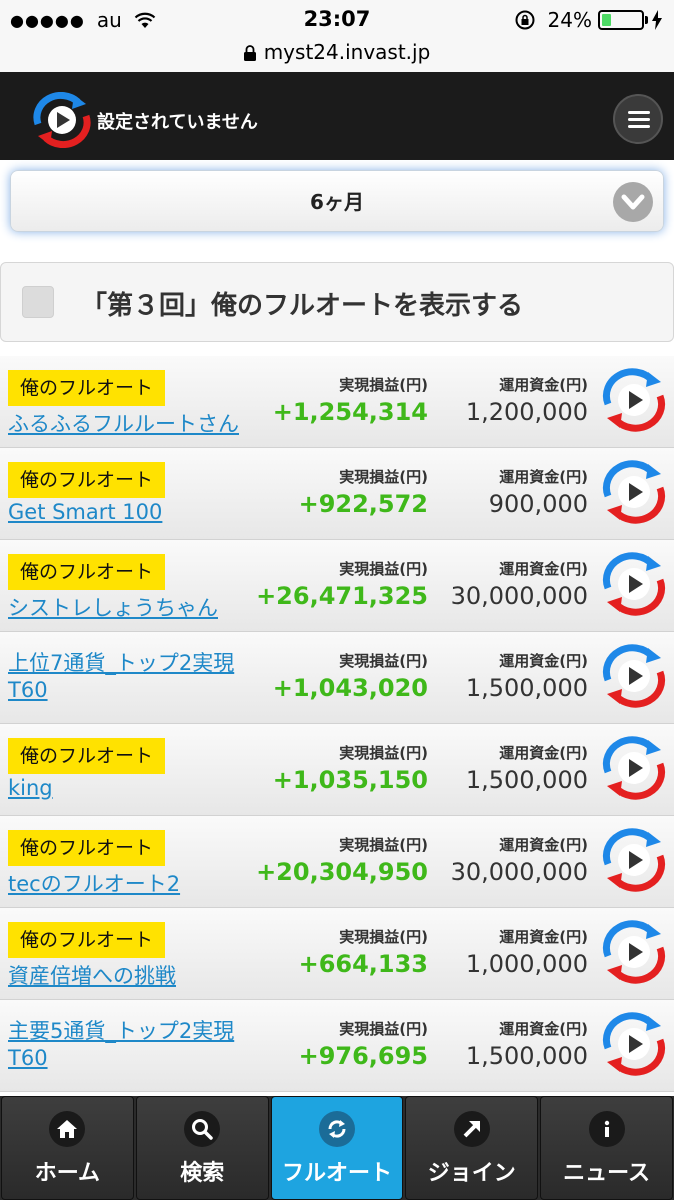 This screenshot has width=674, height=1200. Describe the element at coordinates (471, 1173) in the screenshot. I see `tab-label: ジョイン` at that location.